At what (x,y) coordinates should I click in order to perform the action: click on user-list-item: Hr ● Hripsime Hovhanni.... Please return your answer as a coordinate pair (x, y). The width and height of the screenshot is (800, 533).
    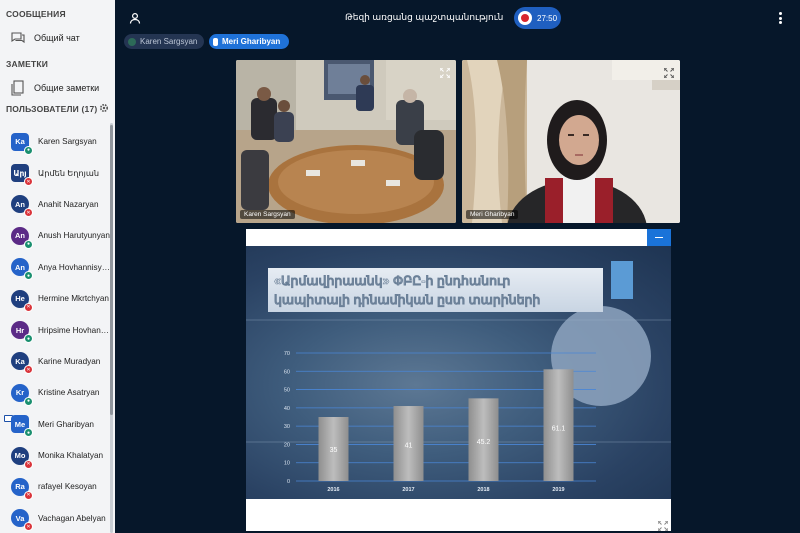
    Looking at the image, I should click on (55, 329).